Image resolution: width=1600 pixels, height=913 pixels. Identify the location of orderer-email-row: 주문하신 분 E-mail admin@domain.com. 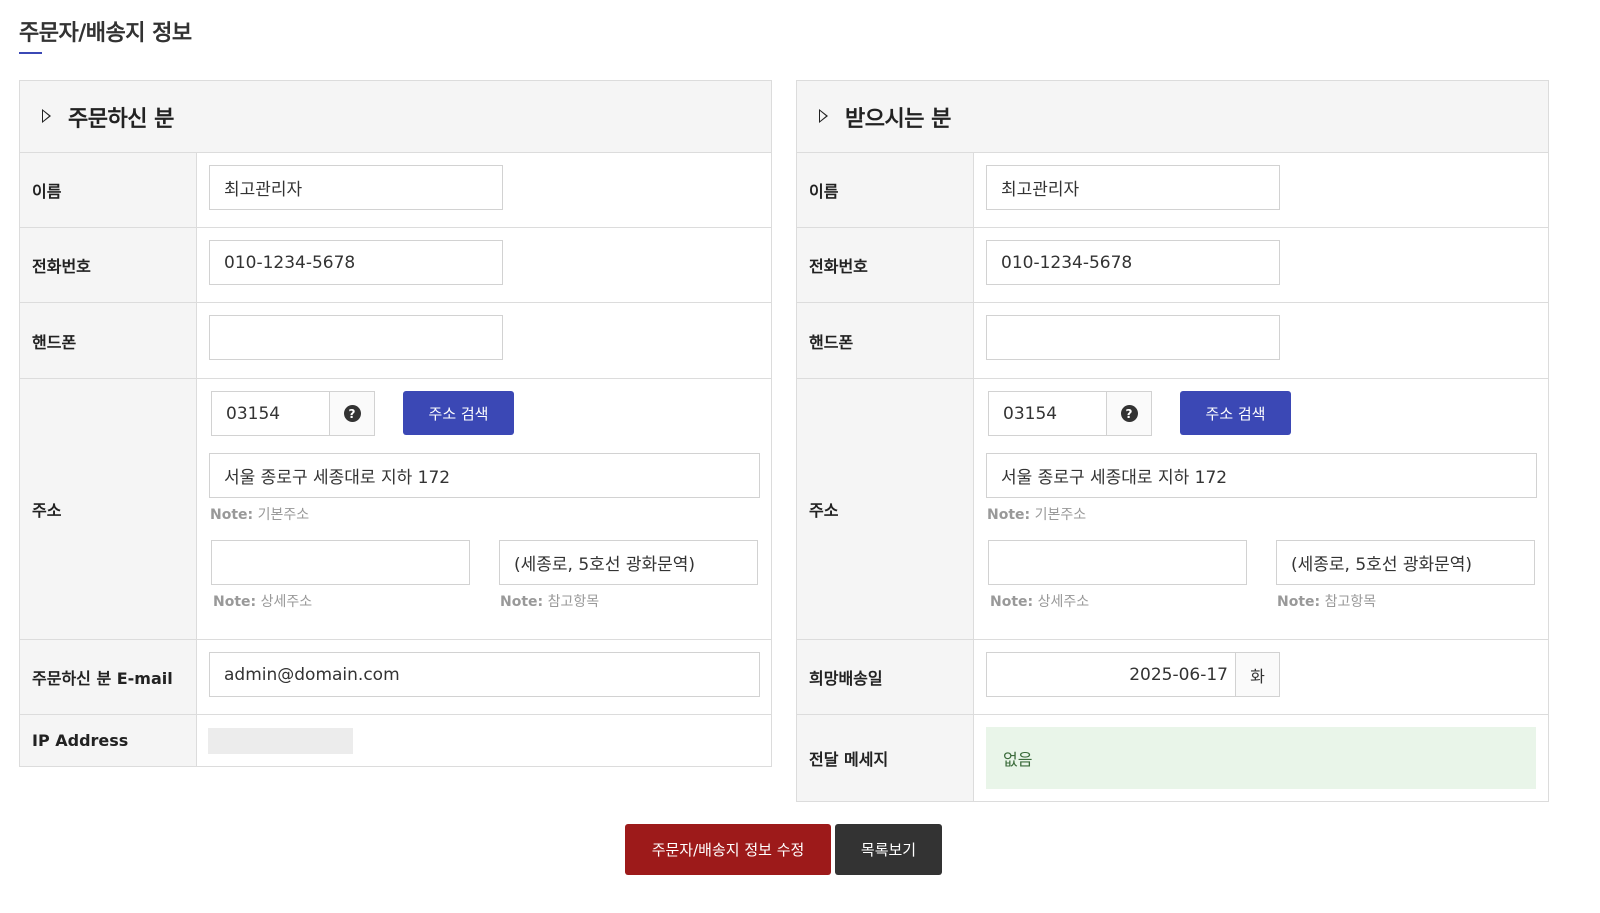
(395, 677).